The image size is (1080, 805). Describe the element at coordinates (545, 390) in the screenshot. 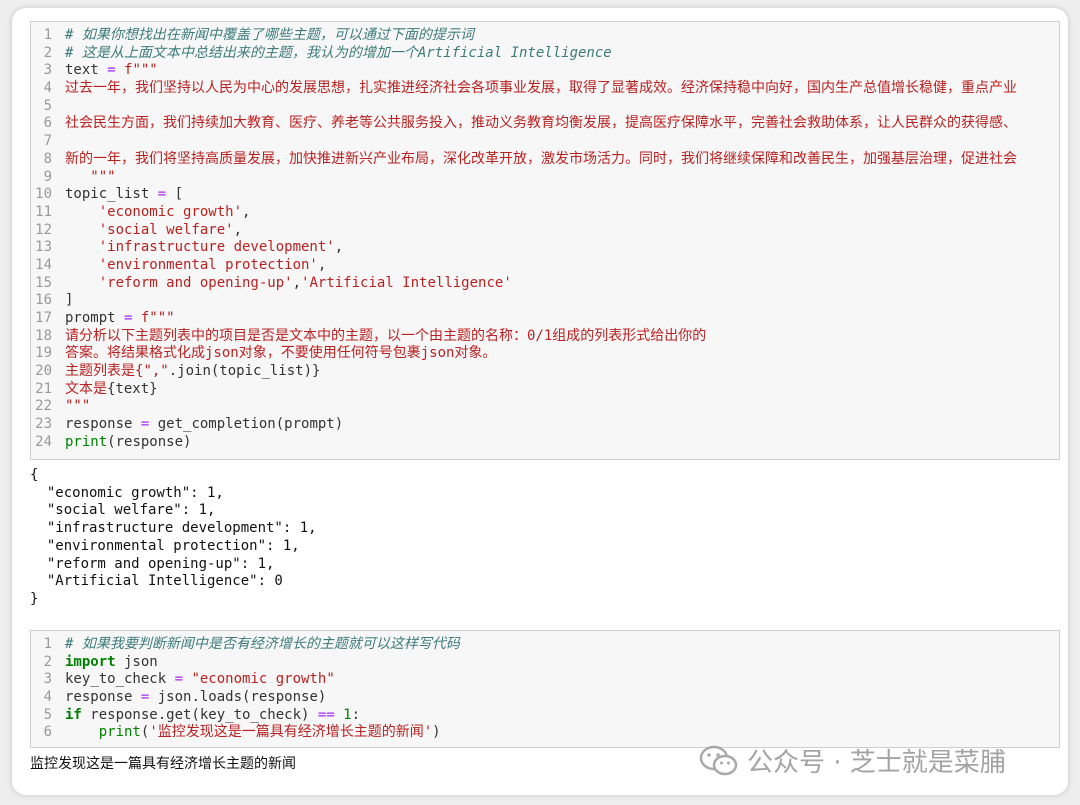

I see `code-line: 21 文本是{text}` at that location.